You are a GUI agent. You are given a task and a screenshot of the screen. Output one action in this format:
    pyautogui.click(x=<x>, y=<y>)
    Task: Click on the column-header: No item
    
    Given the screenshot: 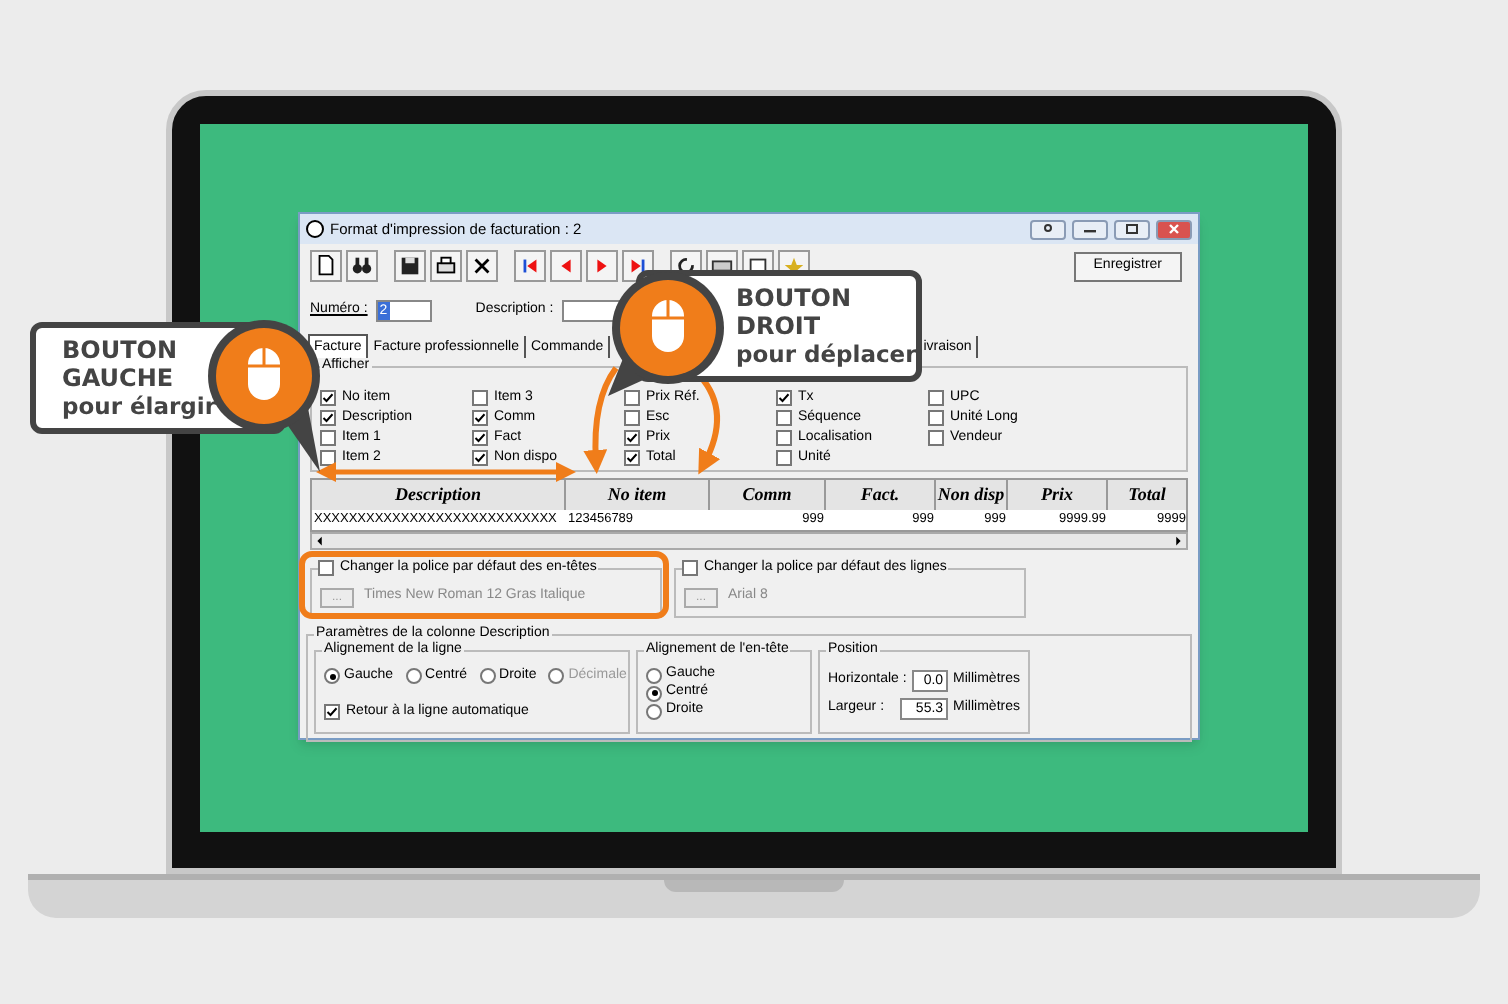 What is the action you would take?
    pyautogui.click(x=638, y=495)
    